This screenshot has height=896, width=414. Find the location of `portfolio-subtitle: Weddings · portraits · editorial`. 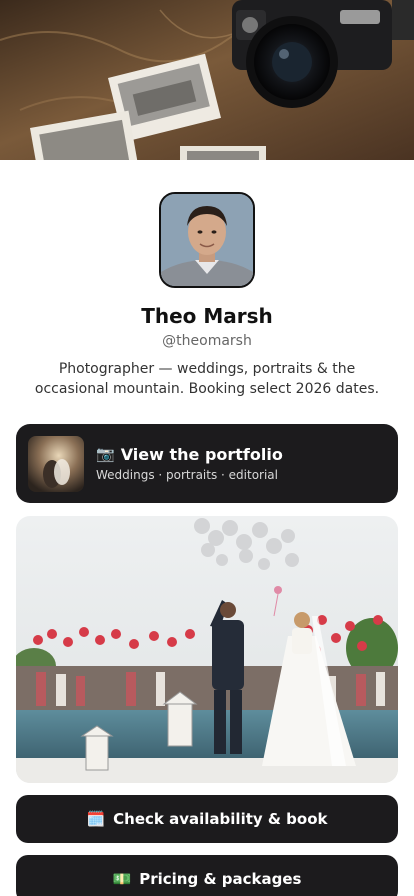

portfolio-subtitle: Weddings · portraits · editorial is located at coordinates (187, 475).